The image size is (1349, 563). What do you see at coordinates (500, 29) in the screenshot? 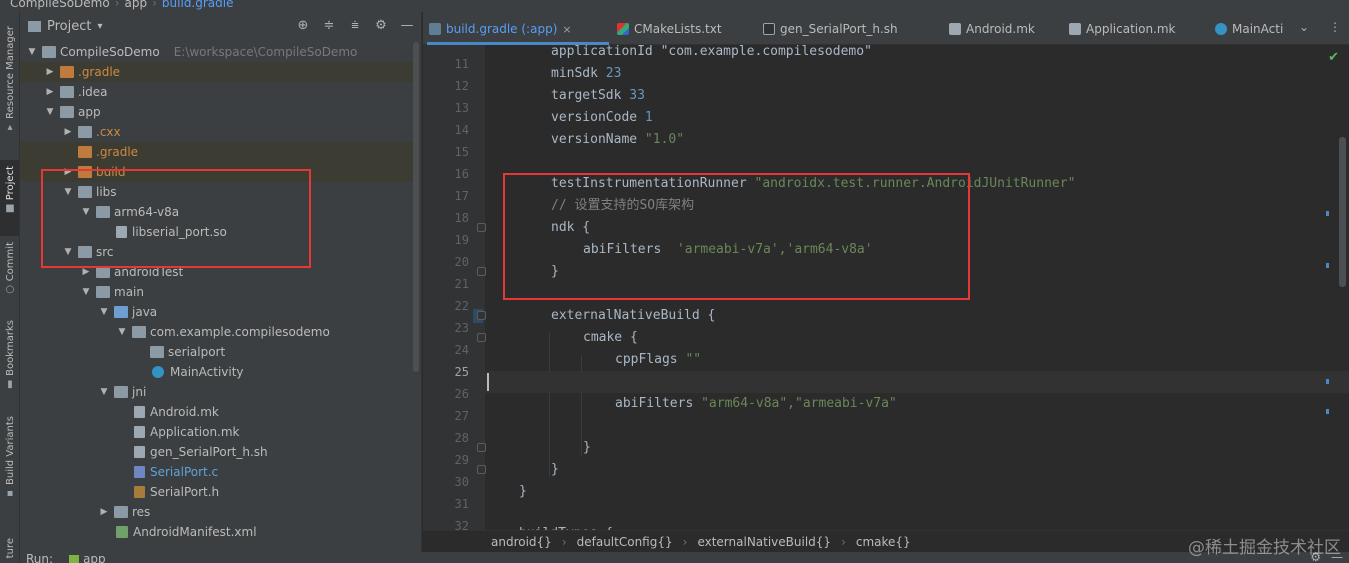
I see `tab-build-gradle: build.gradle (:app) ×` at bounding box center [500, 29].